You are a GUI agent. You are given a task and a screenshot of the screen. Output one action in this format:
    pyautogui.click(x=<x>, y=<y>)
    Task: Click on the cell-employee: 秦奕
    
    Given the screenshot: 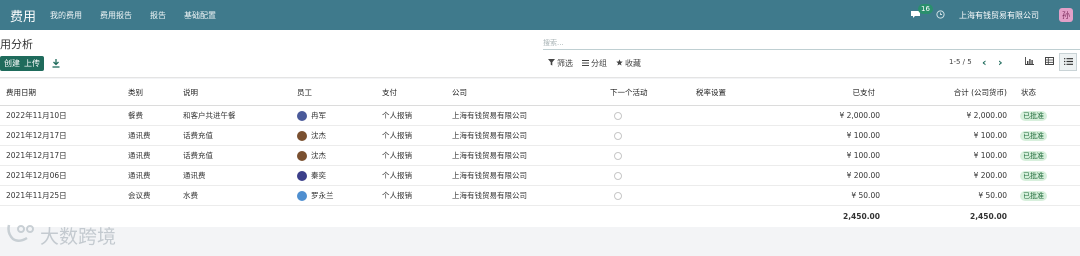 What is the action you would take?
    pyautogui.click(x=311, y=175)
    